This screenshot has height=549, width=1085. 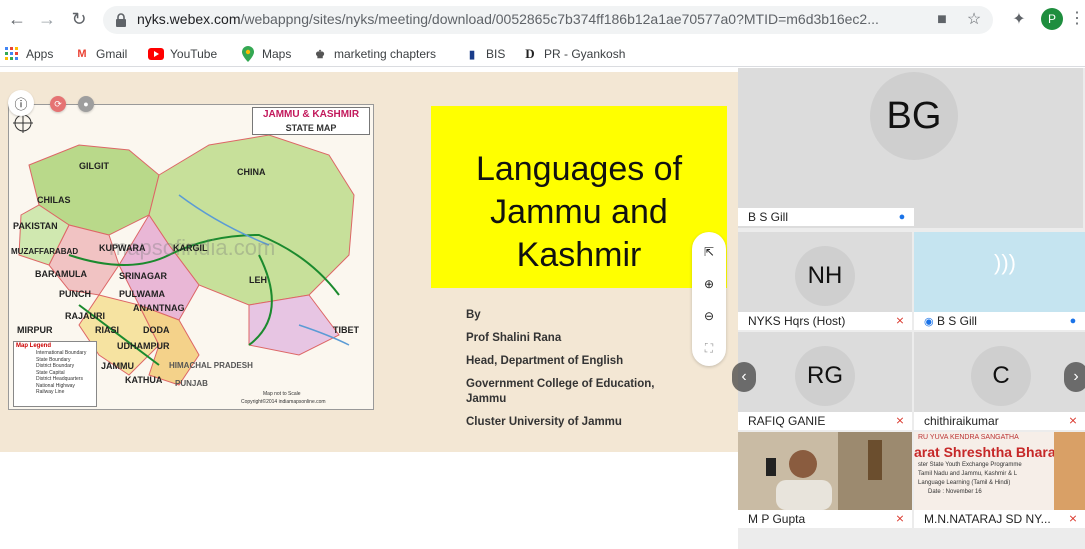 What do you see at coordinates (61, 274) in the screenshot?
I see `map-label: BARAMULA` at bounding box center [61, 274].